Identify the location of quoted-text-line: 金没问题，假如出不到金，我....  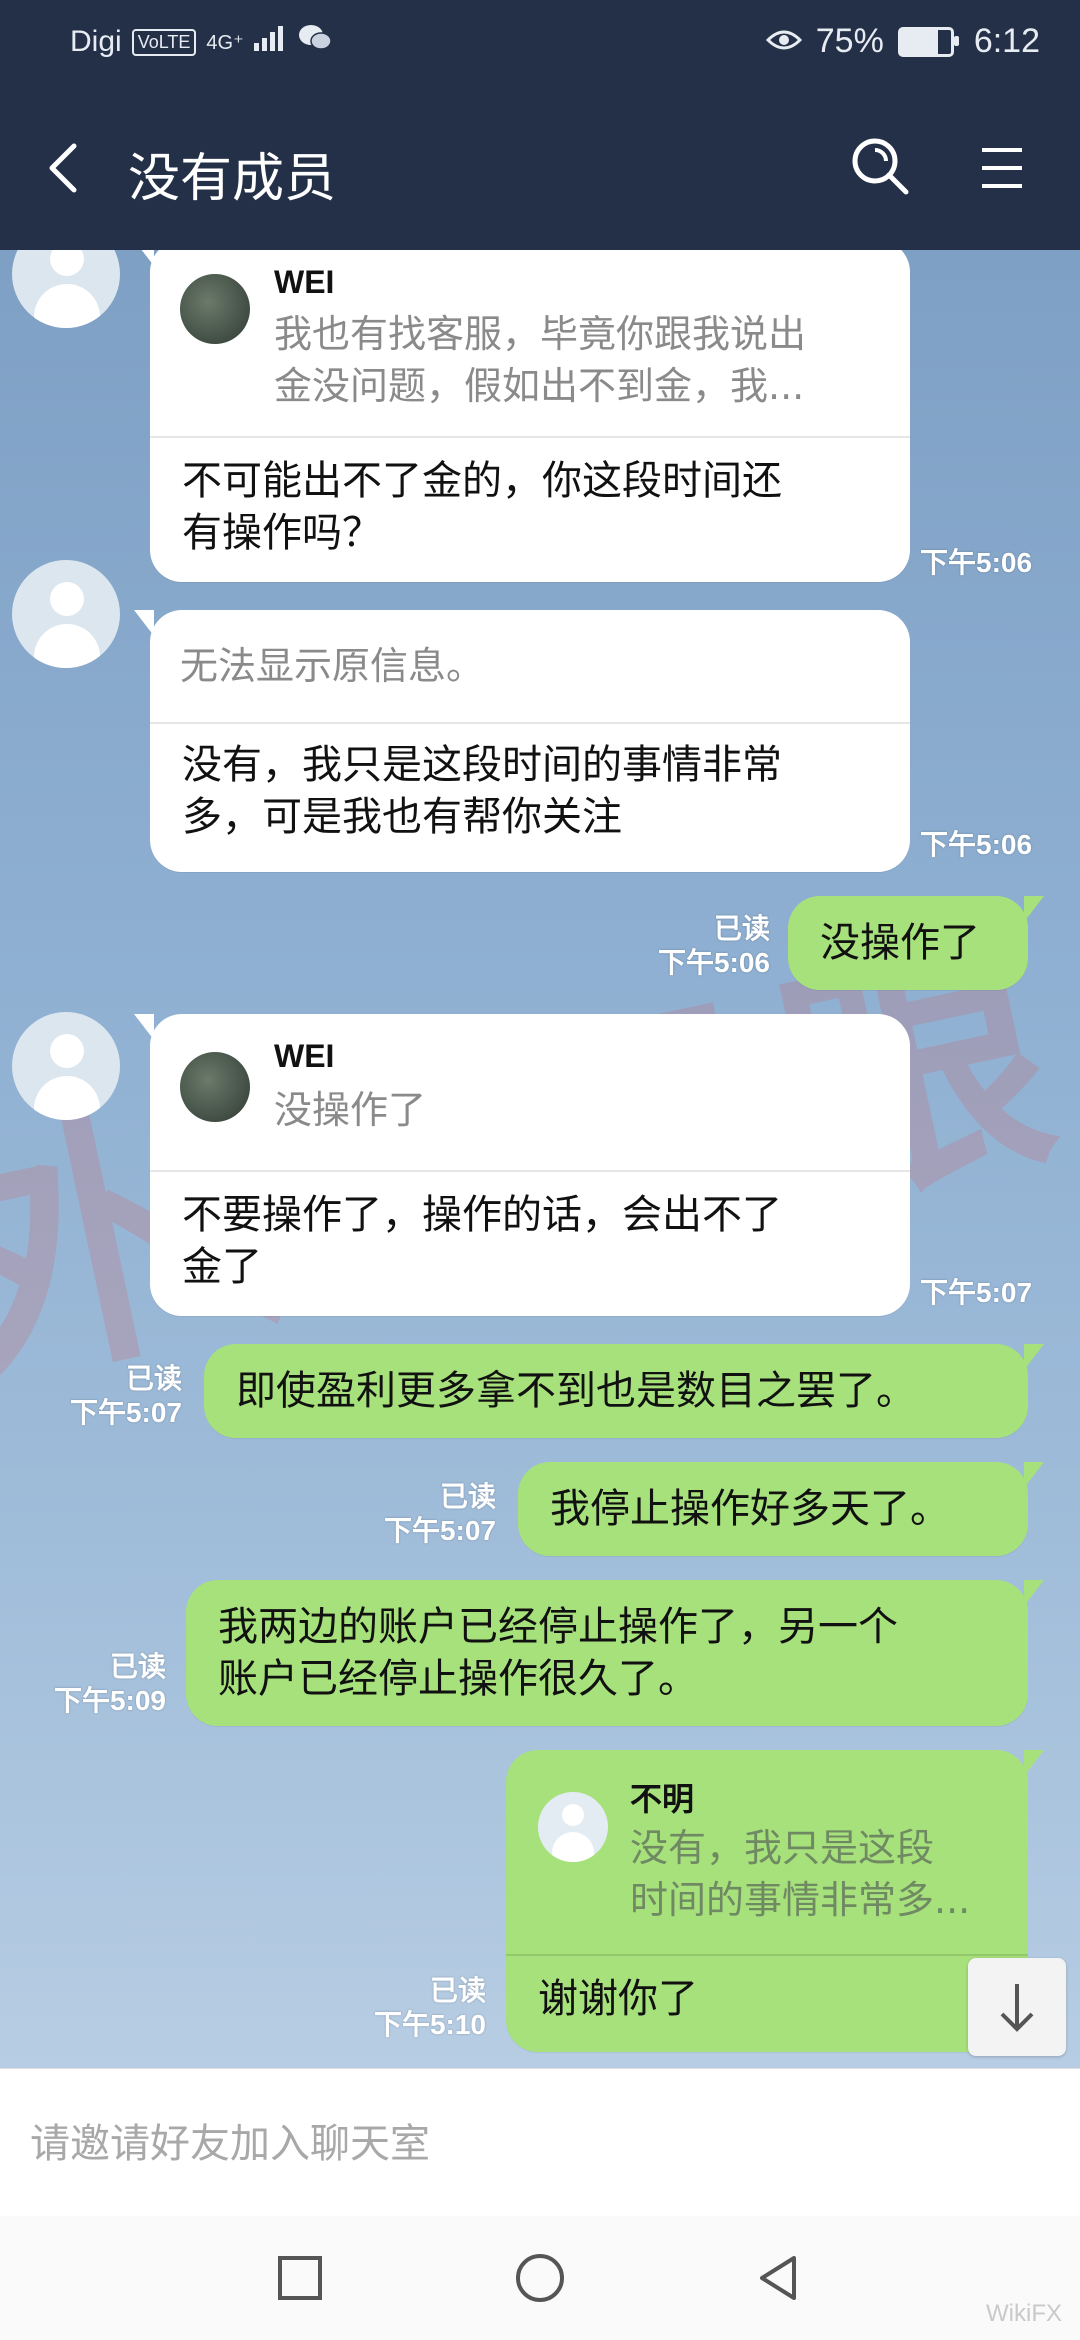
(539, 386).